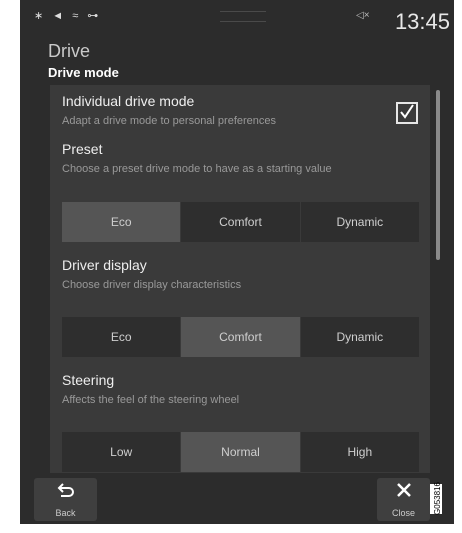  I want to click on steering-title: Steering, so click(88, 380).